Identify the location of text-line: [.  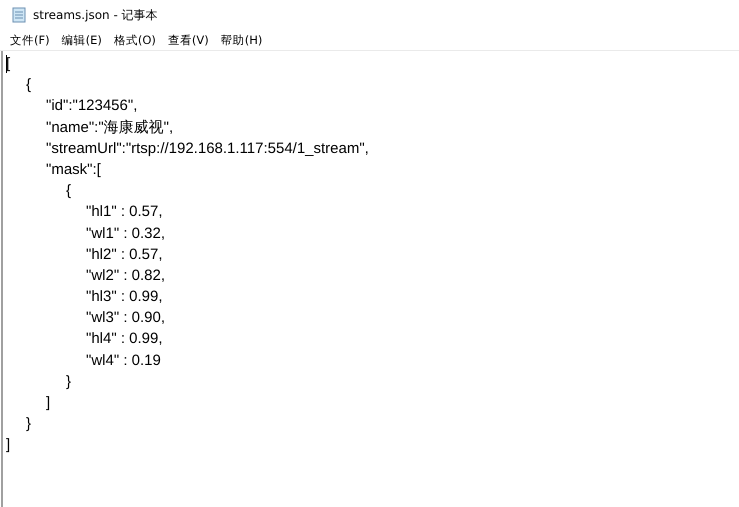
(9, 64).